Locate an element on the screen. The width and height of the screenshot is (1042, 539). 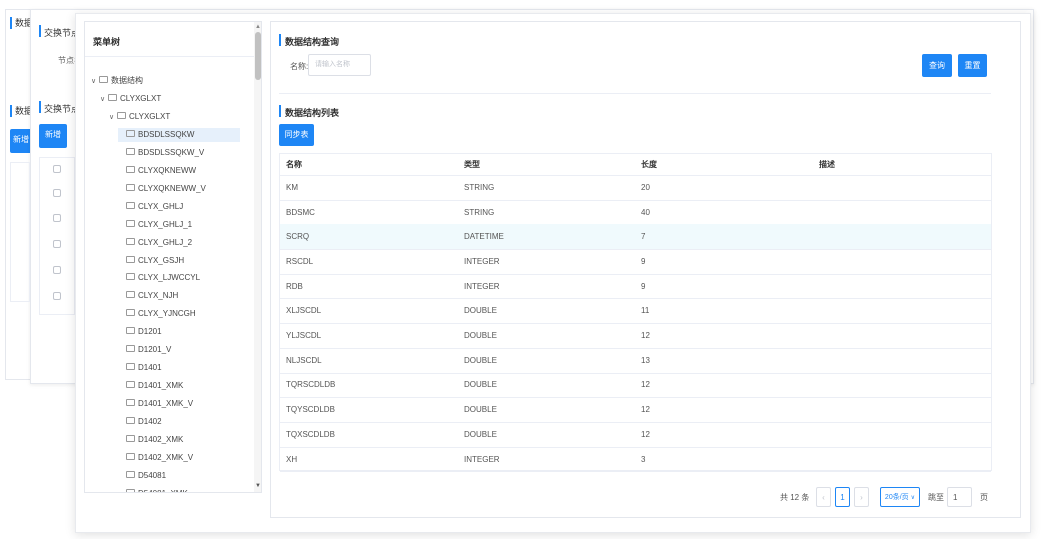
cell-length: 20 is located at coordinates (645, 187).